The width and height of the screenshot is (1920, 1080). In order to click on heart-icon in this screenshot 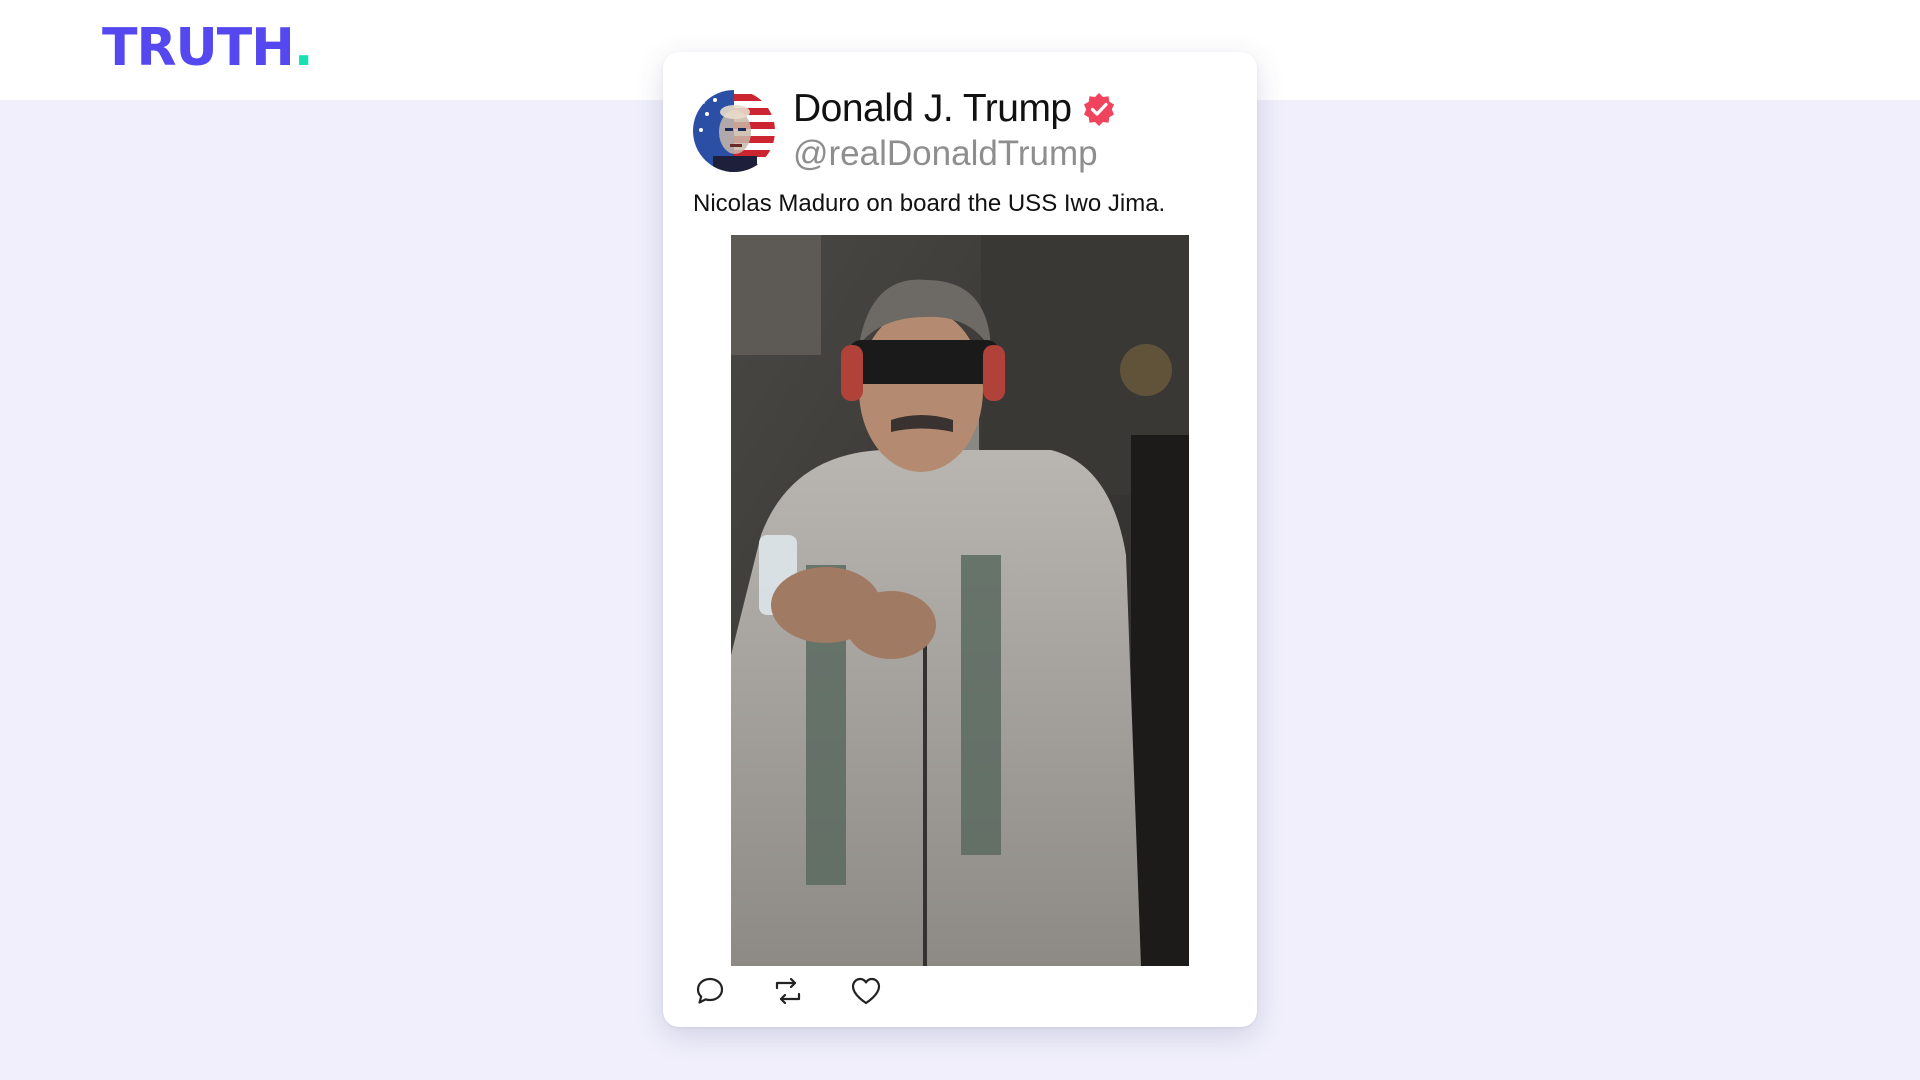, I will do `click(866, 991)`.